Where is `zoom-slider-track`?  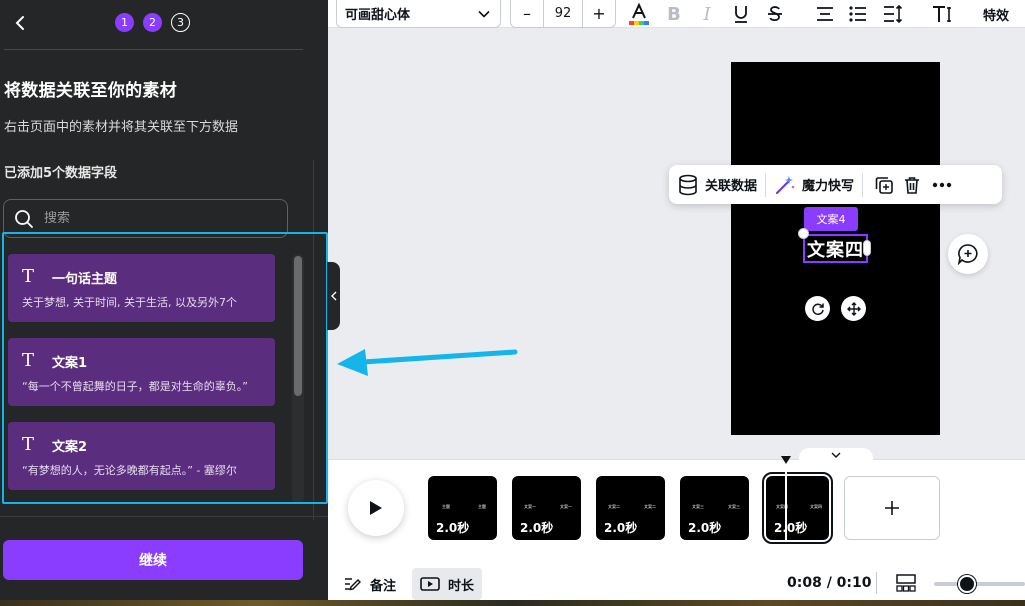
zoom-slider-track is located at coordinates (979, 584).